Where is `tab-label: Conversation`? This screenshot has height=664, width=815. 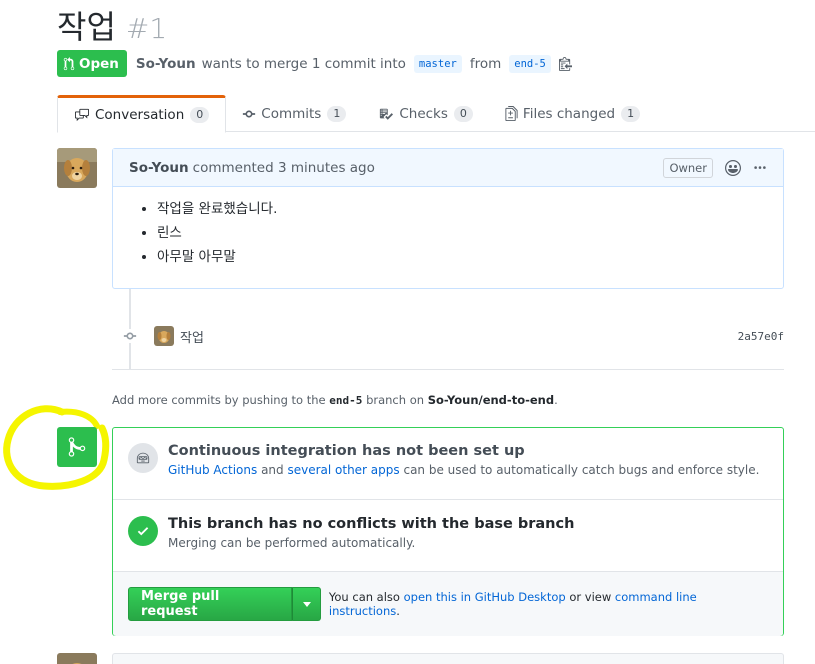 tab-label: Conversation is located at coordinates (140, 115).